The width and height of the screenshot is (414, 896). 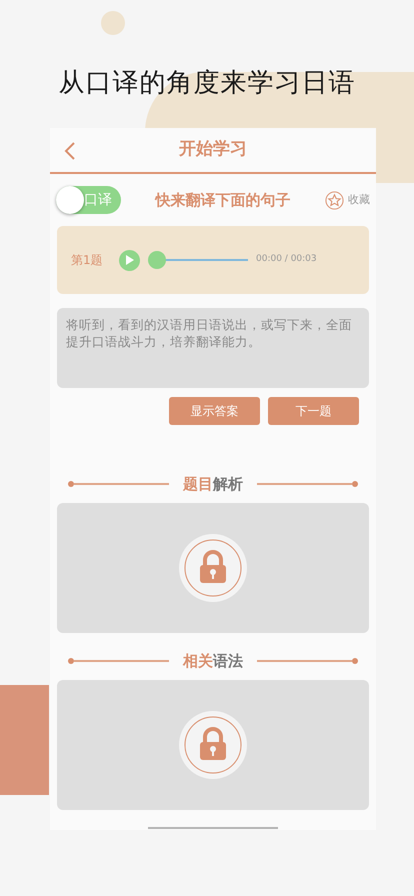 What do you see at coordinates (213, 150) in the screenshot?
I see `screen-title: 开始学习` at bounding box center [213, 150].